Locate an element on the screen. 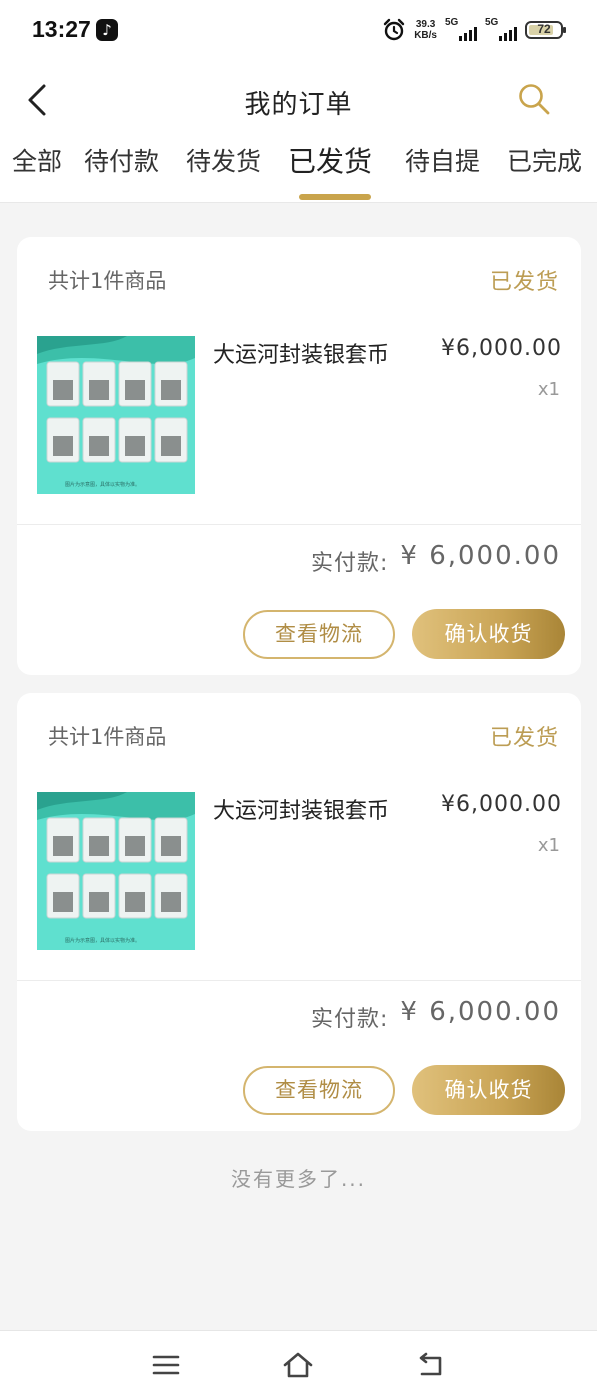  status-indicators: 39.3 KB/s 5G 5G 72 is located at coordinates (474, 30).